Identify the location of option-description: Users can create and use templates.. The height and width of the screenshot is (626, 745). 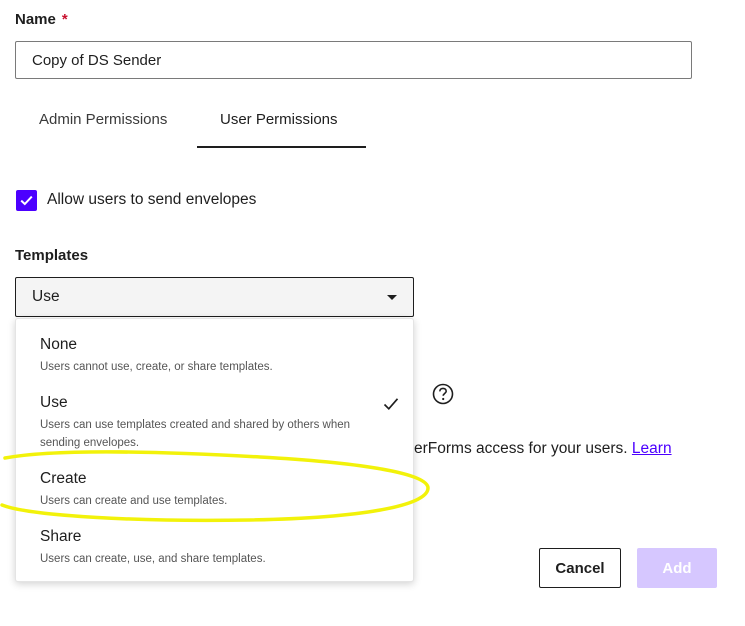
(134, 501).